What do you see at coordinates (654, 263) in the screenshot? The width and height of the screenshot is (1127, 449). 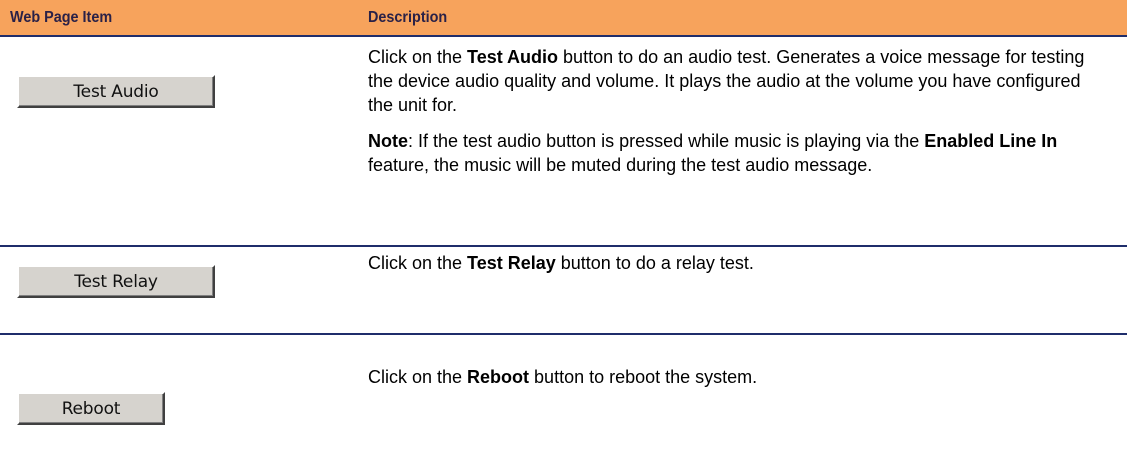 I see `text-run: button to do a relay test.` at bounding box center [654, 263].